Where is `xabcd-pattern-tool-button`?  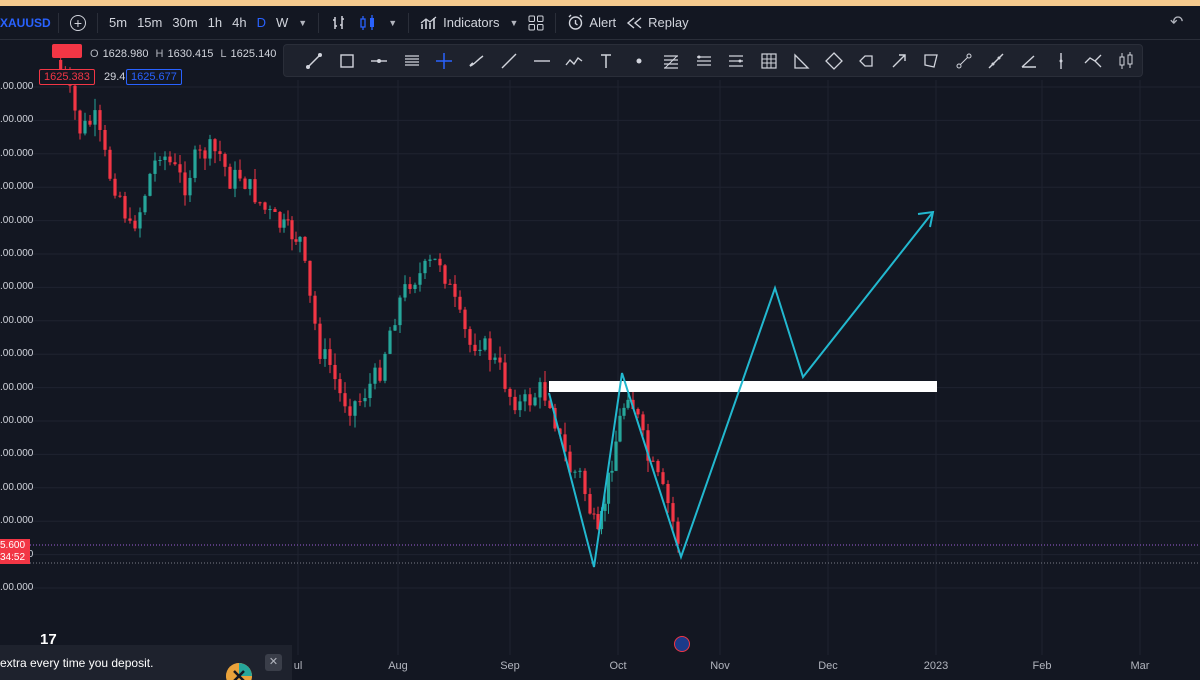
xabcd-pattern-tool-button is located at coordinates (1093, 61).